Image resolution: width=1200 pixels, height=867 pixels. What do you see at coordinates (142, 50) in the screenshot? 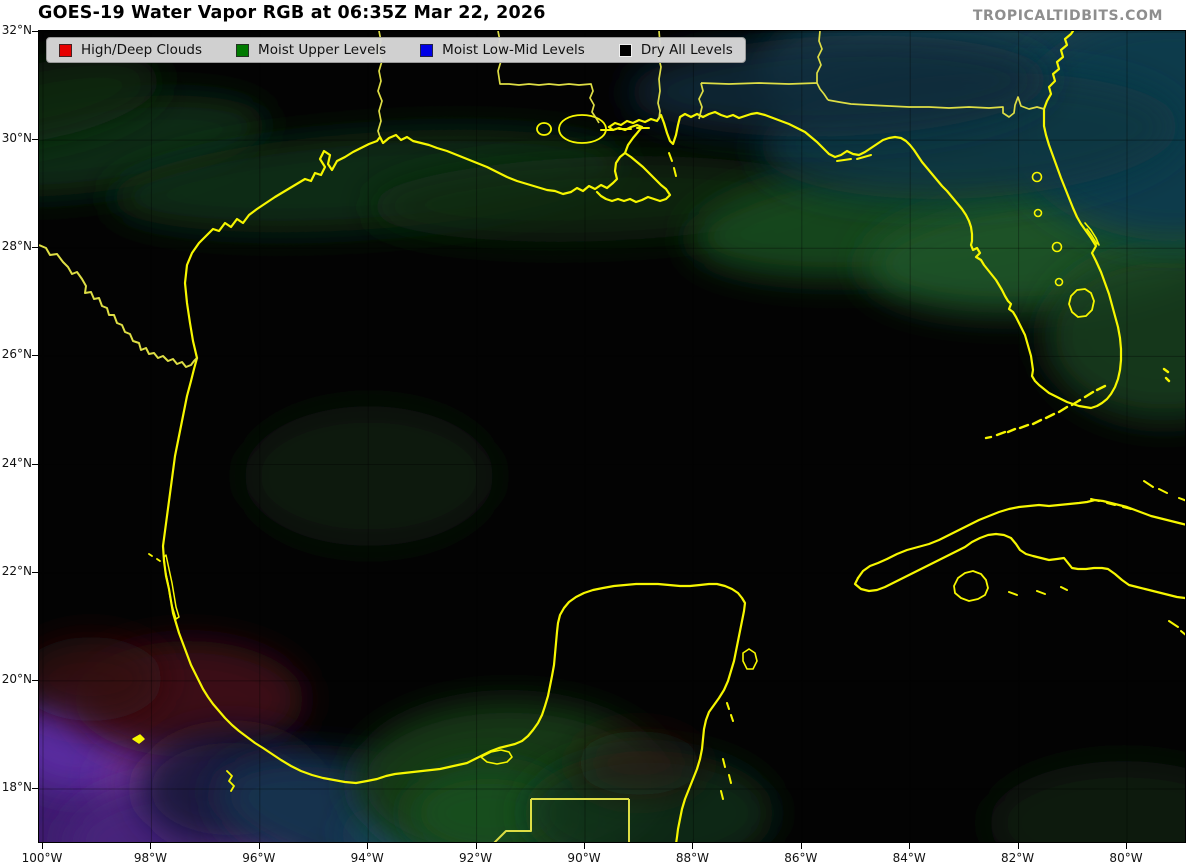
I see `legend-label: High/Deep Clouds` at bounding box center [142, 50].